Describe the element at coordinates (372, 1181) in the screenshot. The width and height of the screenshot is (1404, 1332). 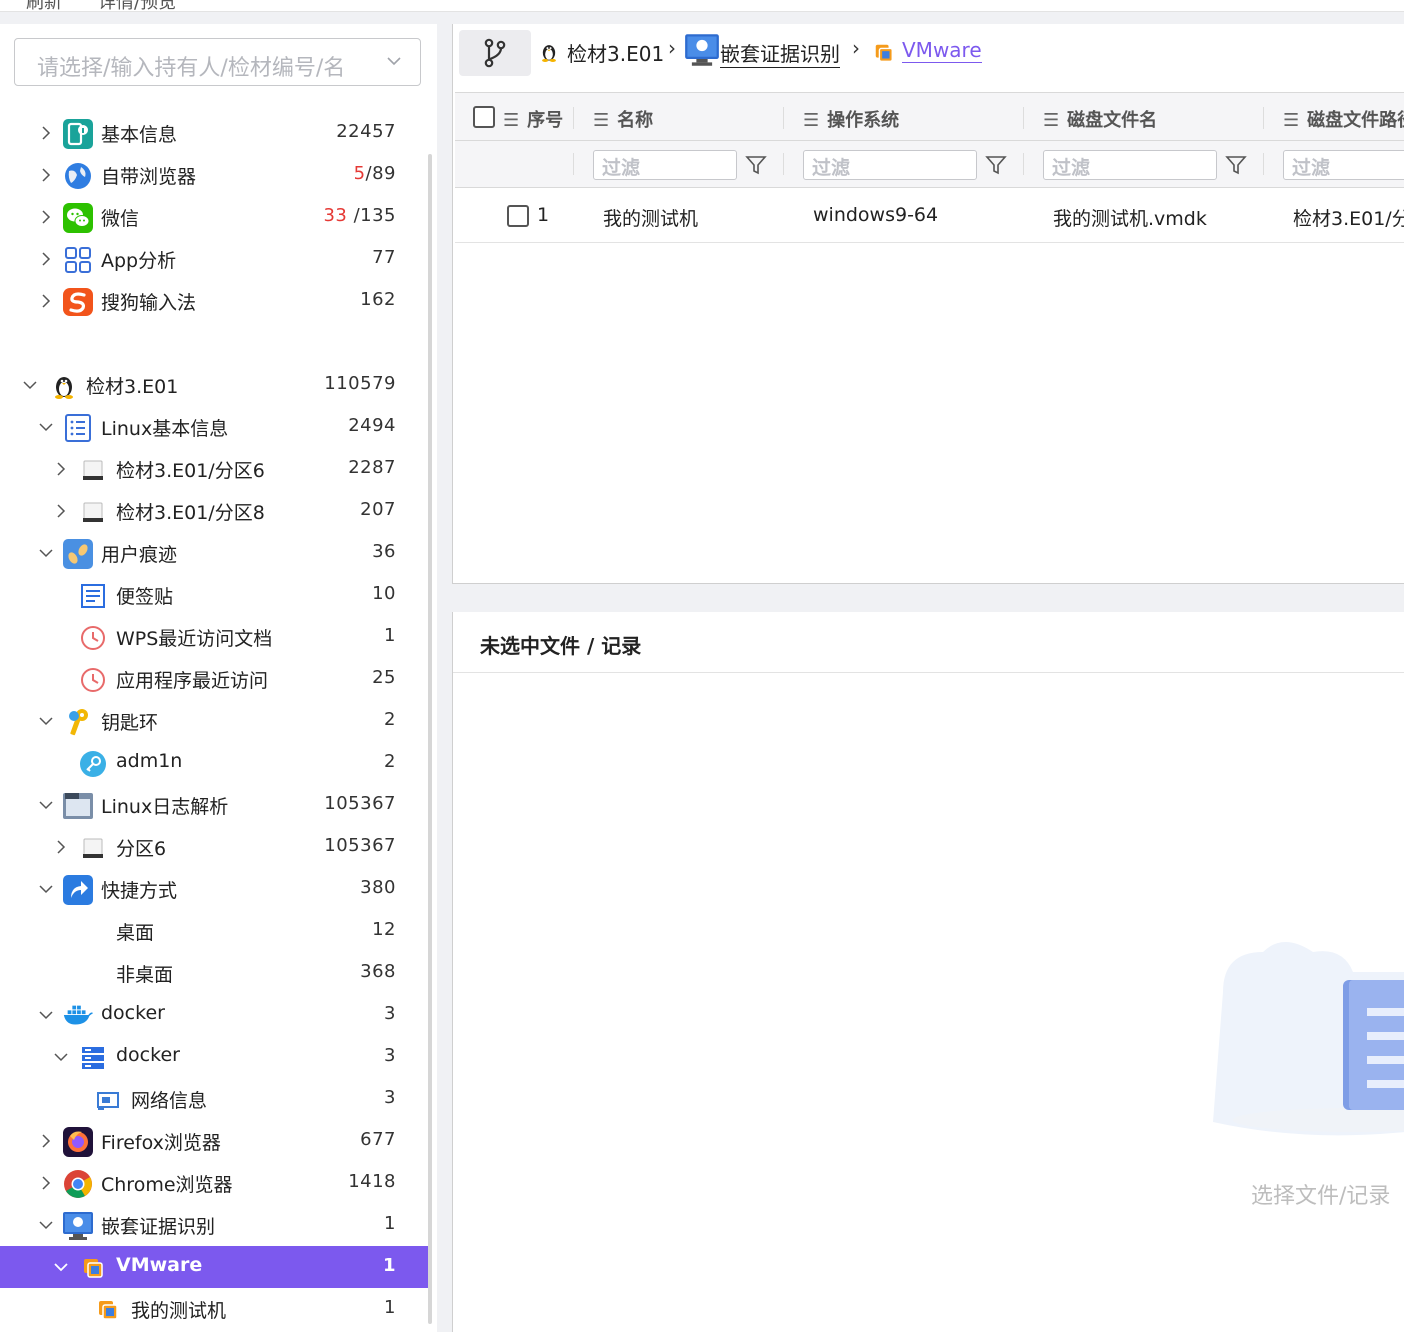
I see `tree-item-count: 1418` at that location.